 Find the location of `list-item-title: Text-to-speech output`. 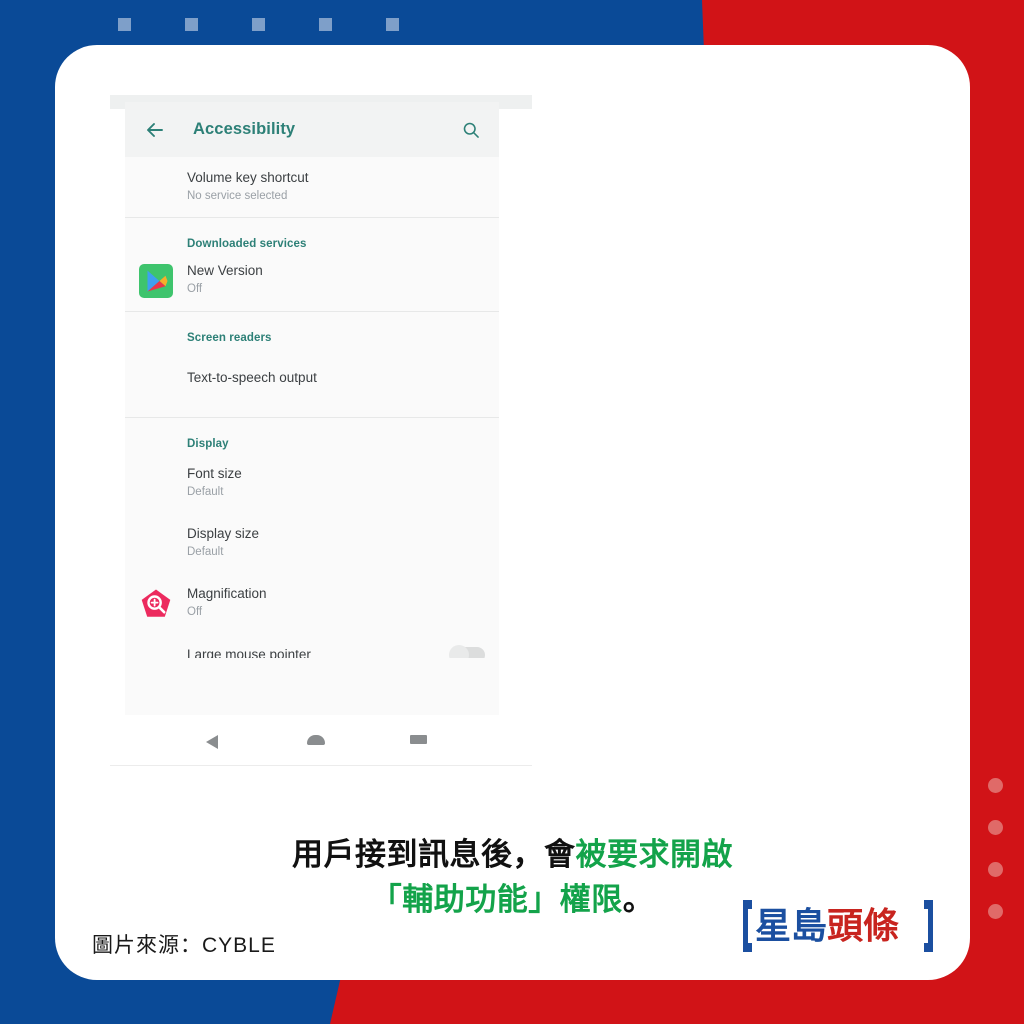

list-item-title: Text-to-speech output is located at coordinates (252, 377).